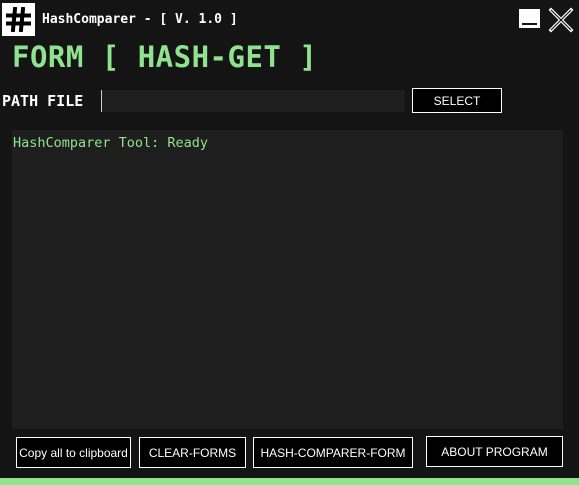  Describe the element at coordinates (165, 57) in the screenshot. I see `form-title: FORM [ HASH-GET ]` at that location.